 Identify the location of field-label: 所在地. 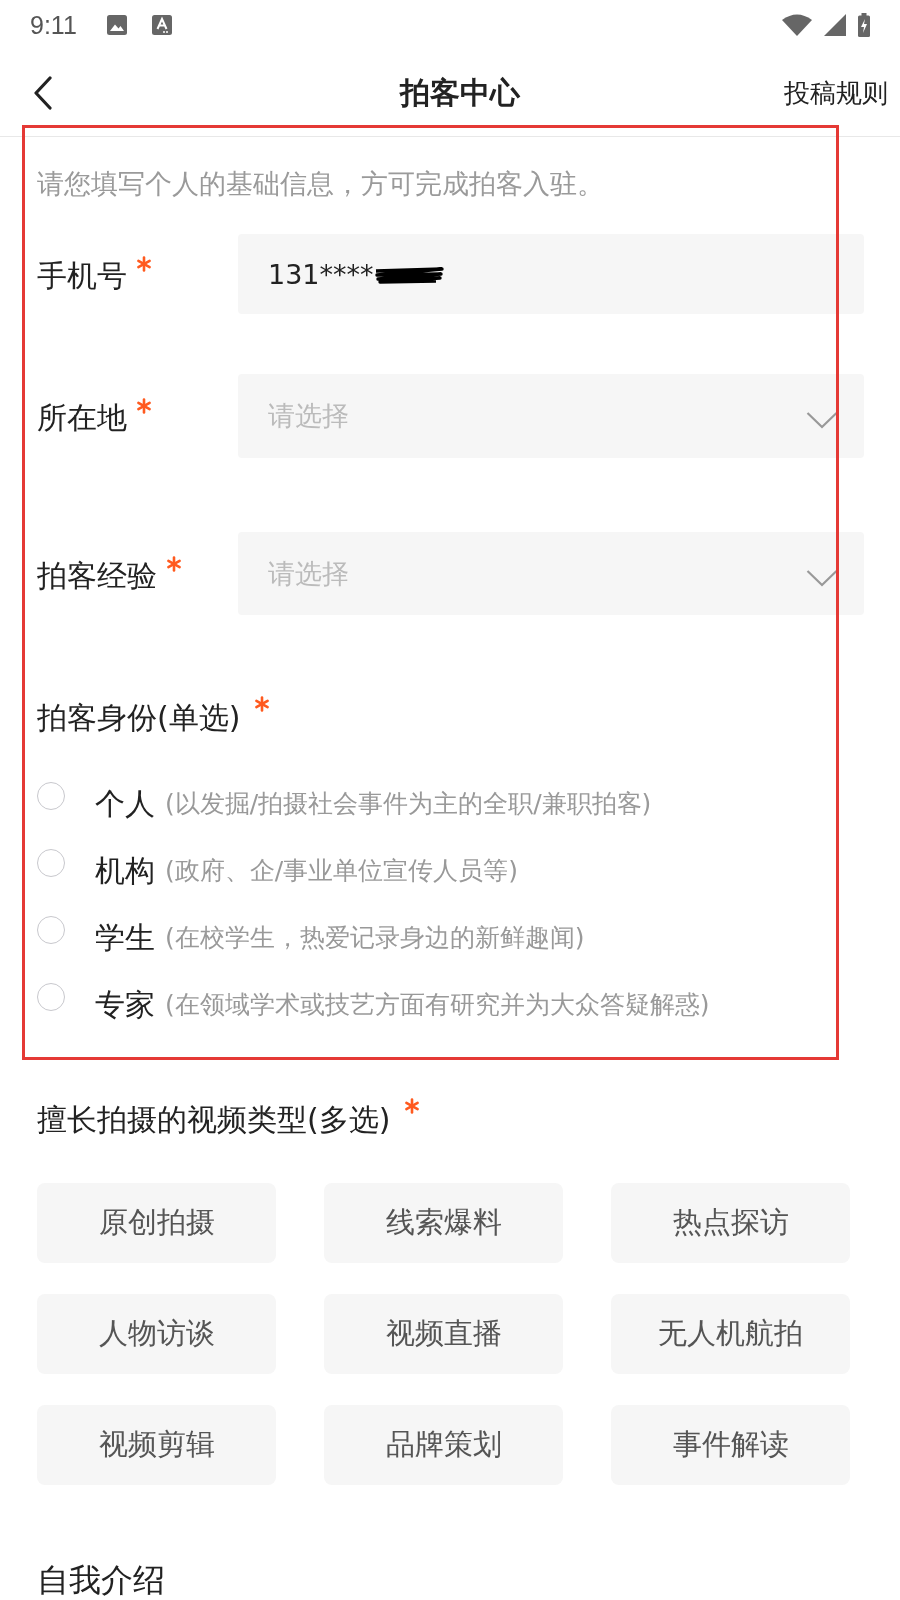
(82, 418).